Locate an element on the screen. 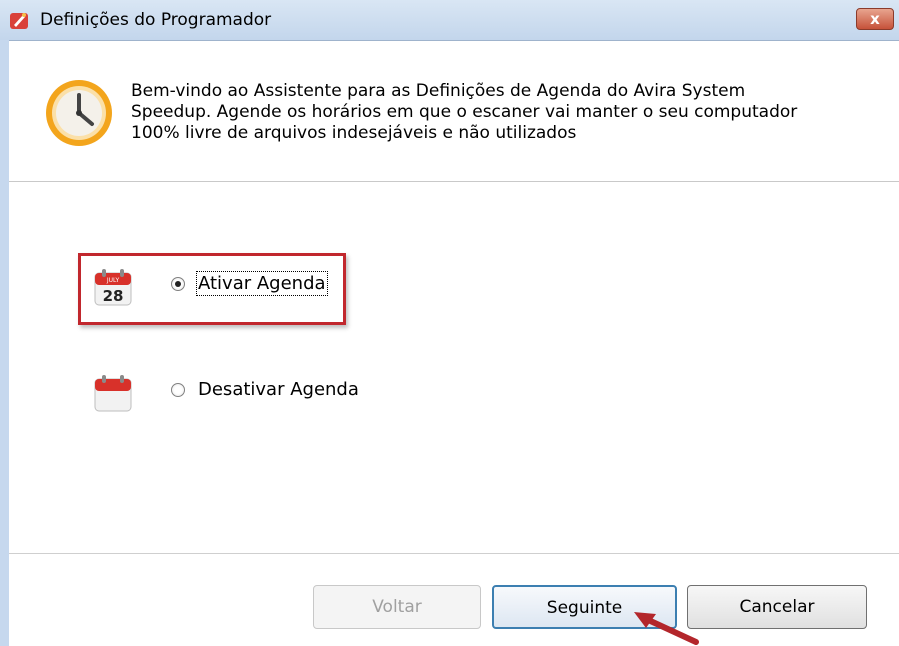  calendar-28-icon: JULY 28 is located at coordinates (113, 287).